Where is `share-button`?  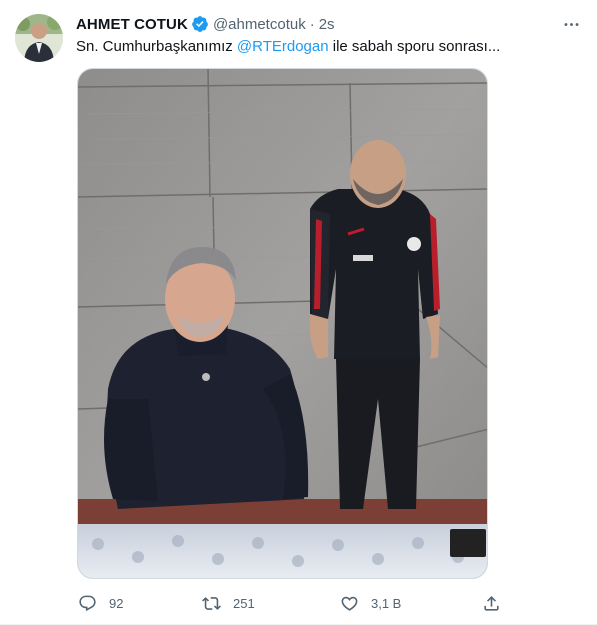
share-button is located at coordinates (491, 603).